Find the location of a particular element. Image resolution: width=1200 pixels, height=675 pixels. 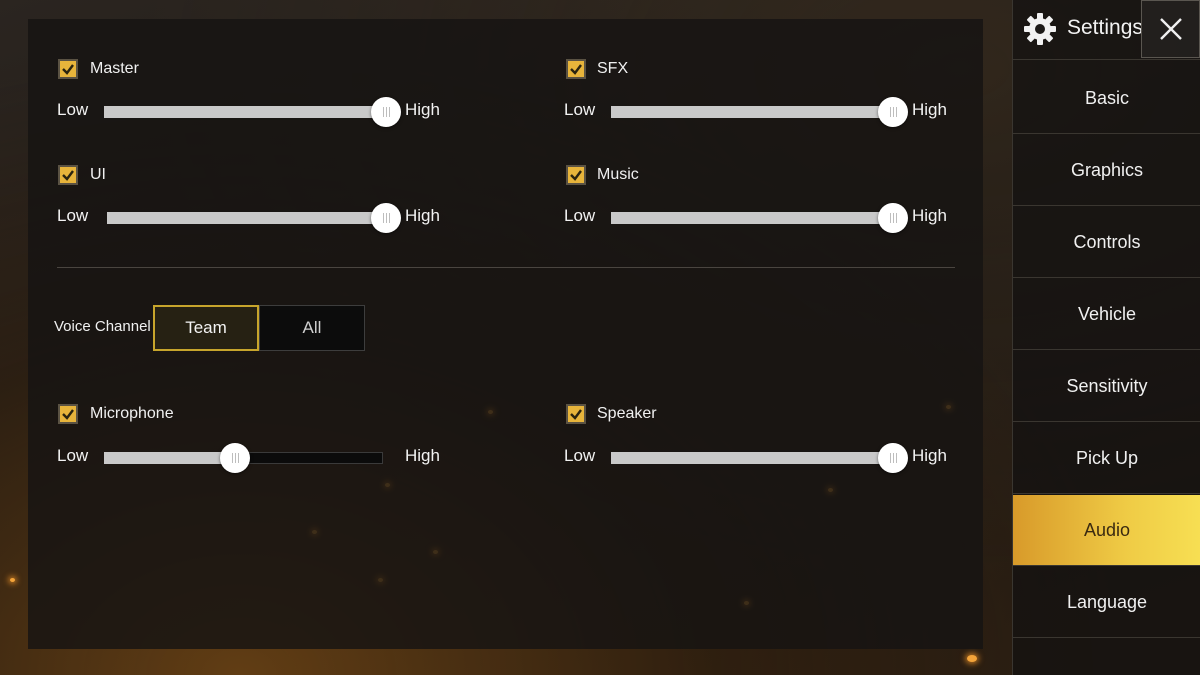

settings-title: Settings is located at coordinates (1105, 27).